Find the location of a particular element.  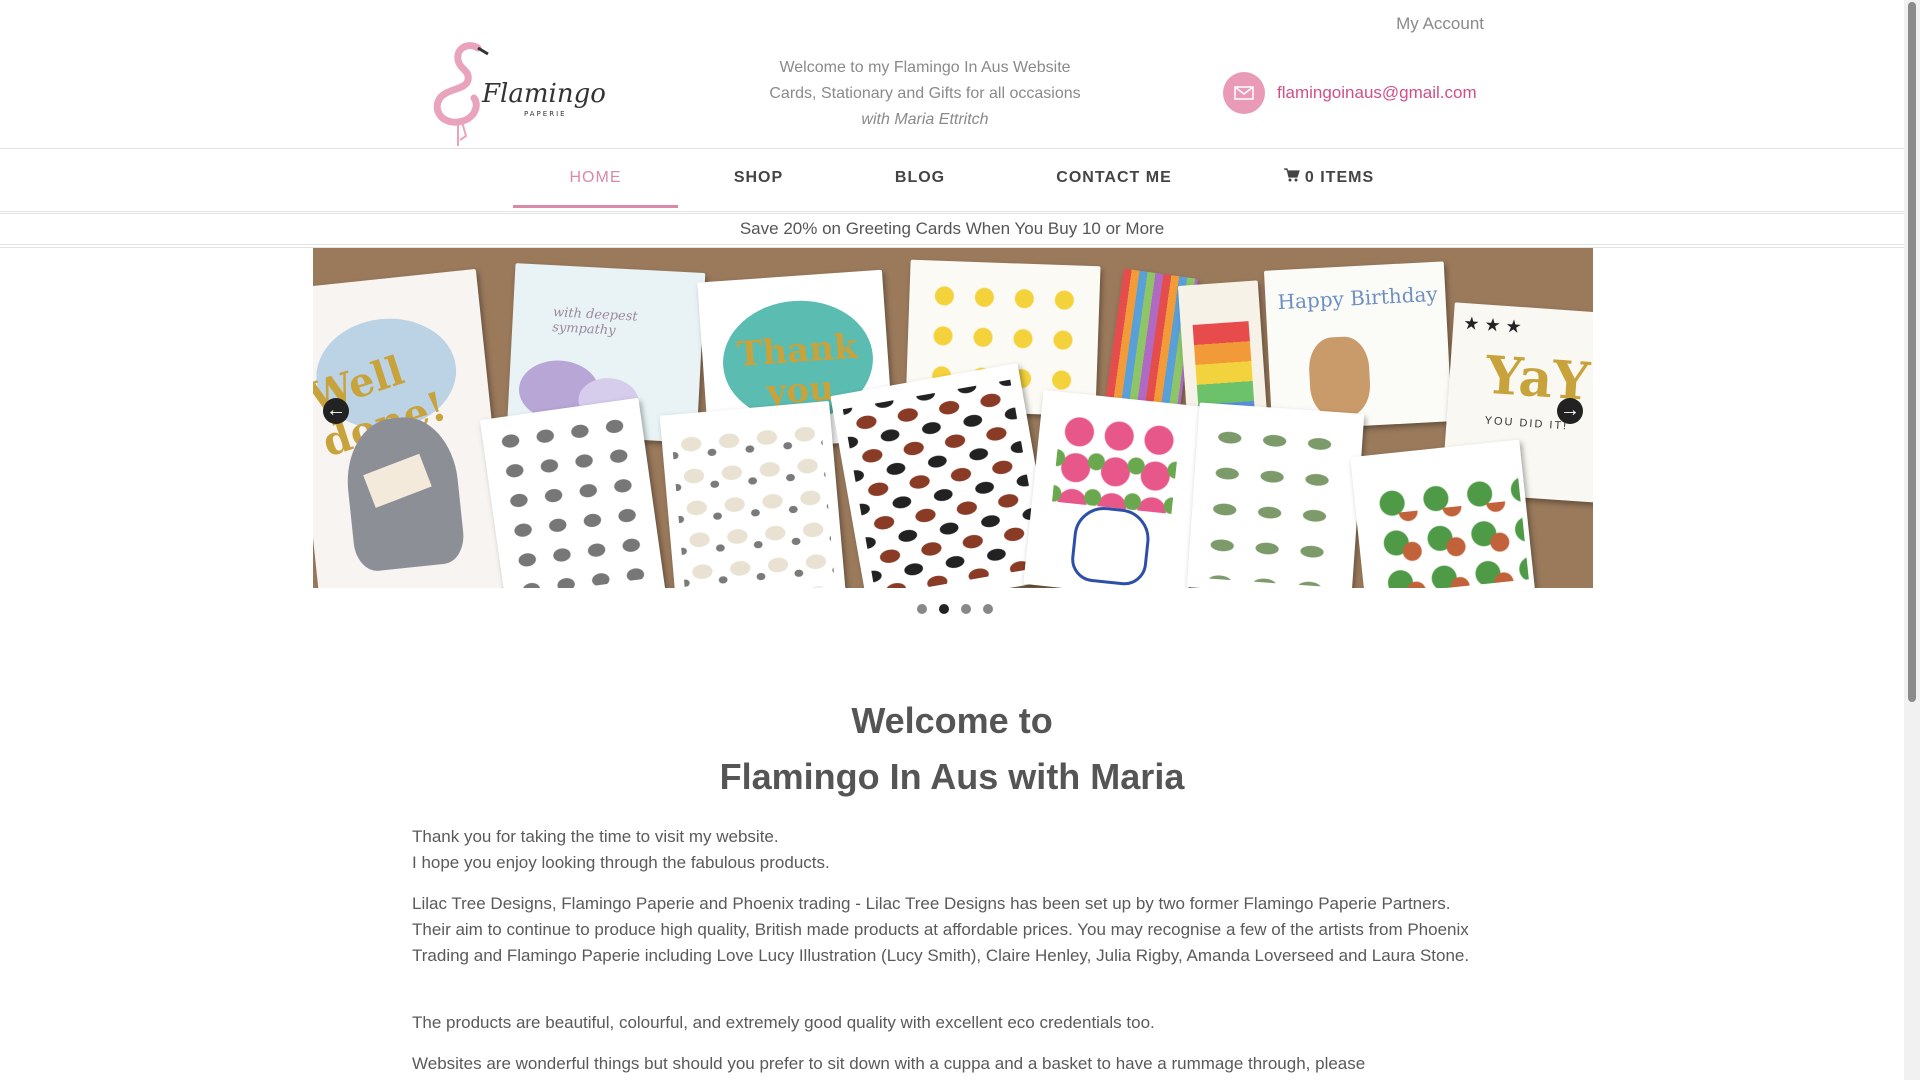

nav-cart: 0 ITEMS is located at coordinates (1329, 177).